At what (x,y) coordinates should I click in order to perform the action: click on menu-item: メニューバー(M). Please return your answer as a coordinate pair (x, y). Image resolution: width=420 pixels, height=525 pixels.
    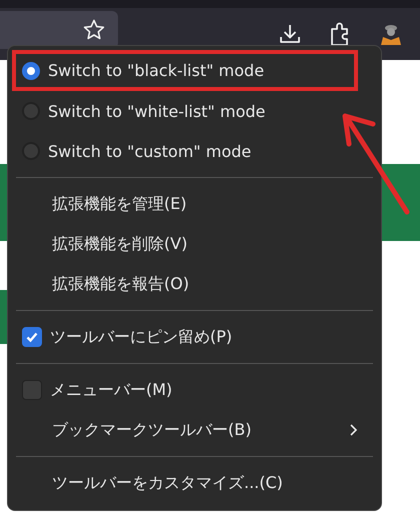
    Looking at the image, I should click on (194, 390).